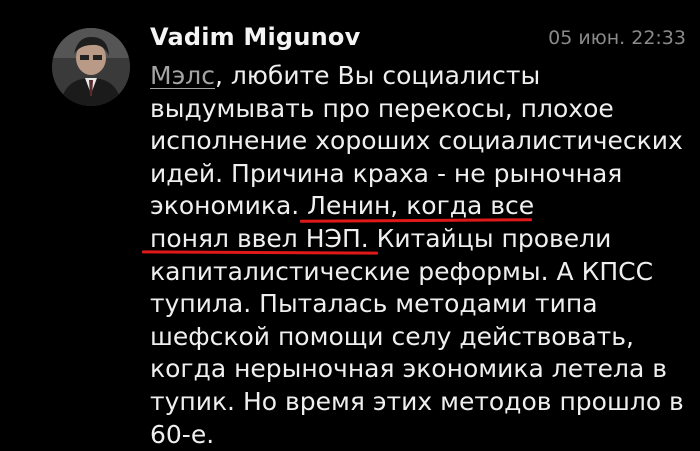  Describe the element at coordinates (378, 75) in the screenshot. I see `comment-line: , любите Вы социалисты` at that location.